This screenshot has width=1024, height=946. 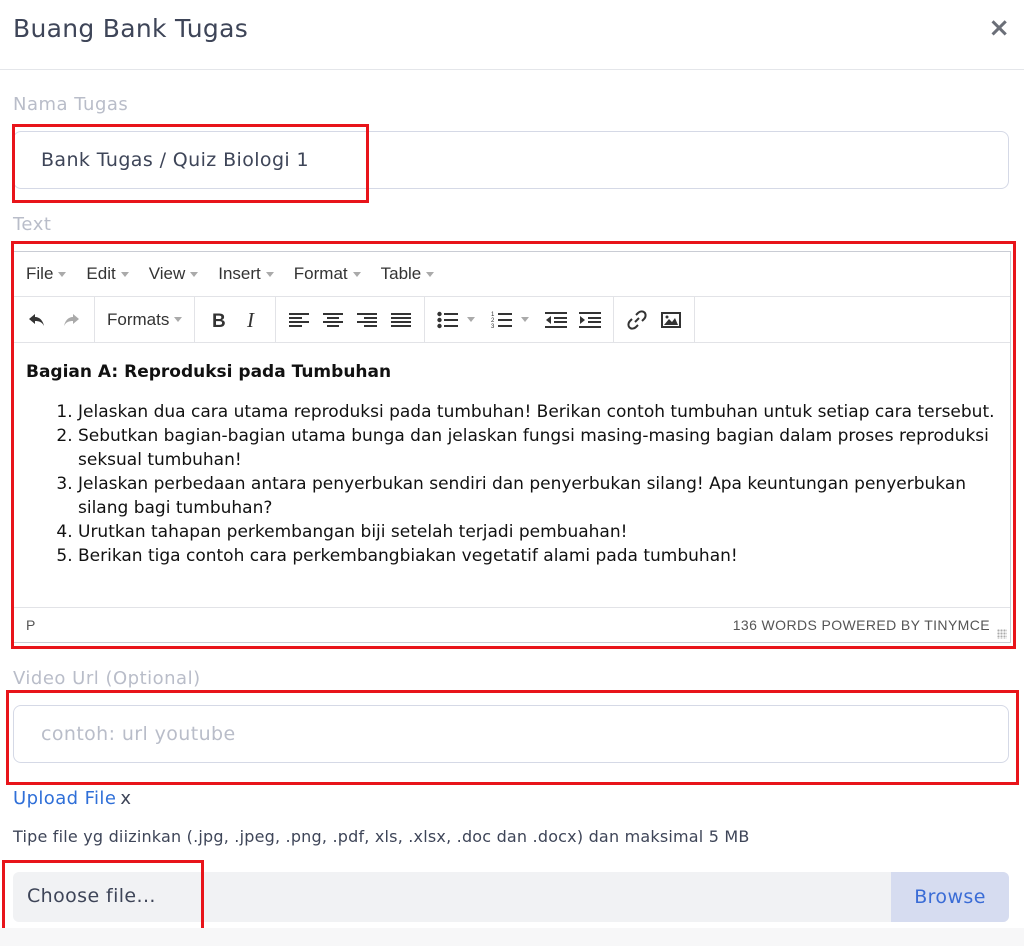 I want to click on bold-icon: B, so click(x=218, y=320).